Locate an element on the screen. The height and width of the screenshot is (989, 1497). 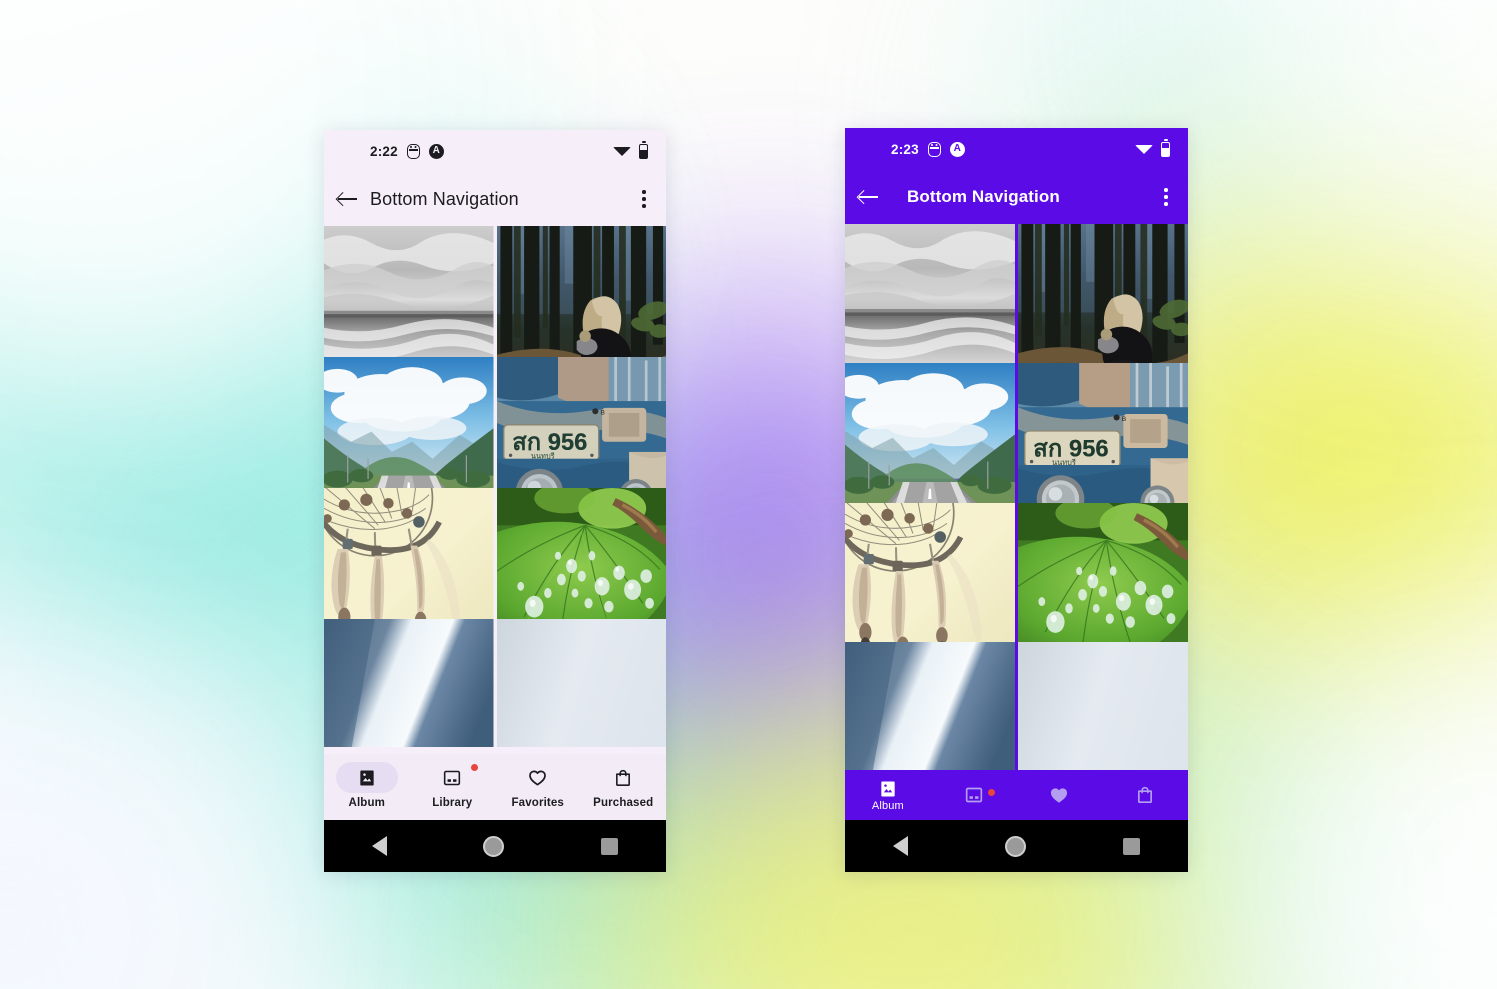
nav-label-purchased: Purchased is located at coordinates (623, 803).